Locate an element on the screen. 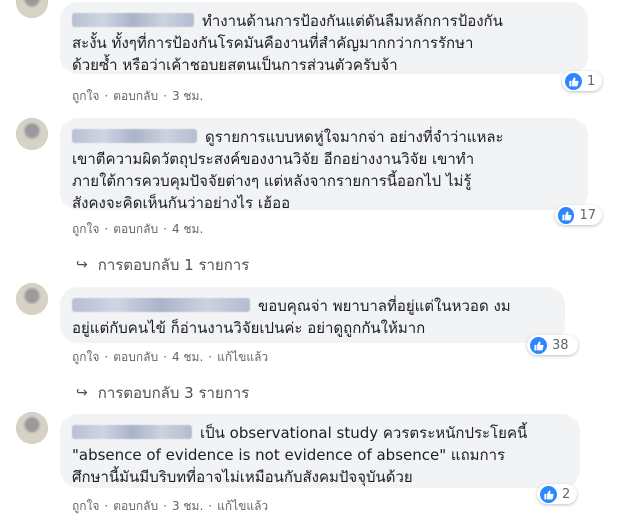  comment-actions: ถูกใจ · ตอบกลับ · 4 ชม. is located at coordinates (137, 229).